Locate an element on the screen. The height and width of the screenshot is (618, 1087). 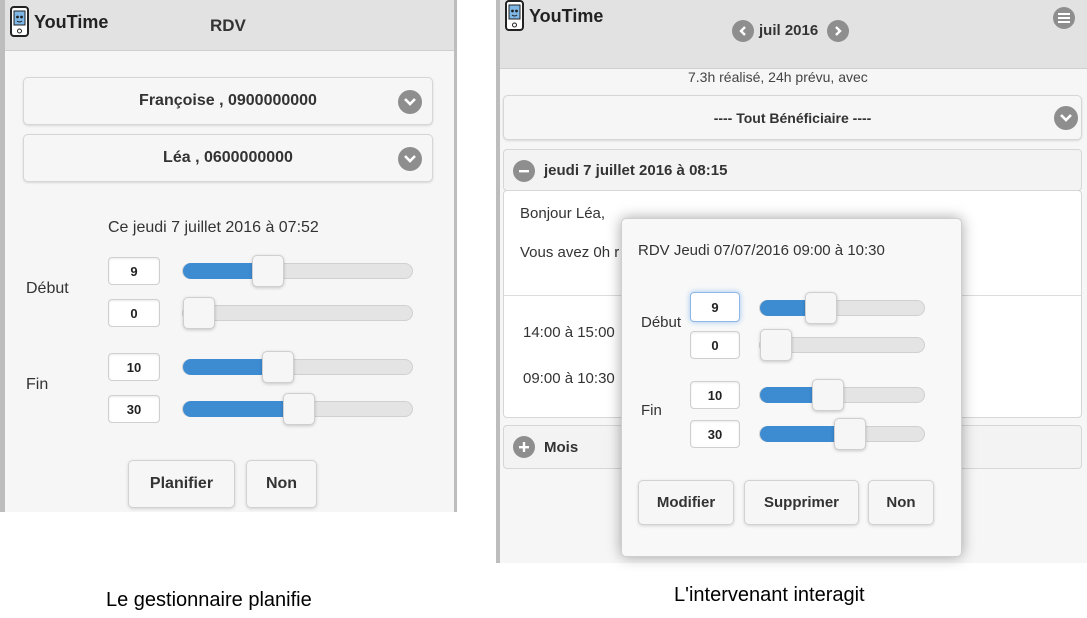
dialog-title: RDV Jeudi 07/07/2016 09:00 à 10:30 is located at coordinates (761, 250).